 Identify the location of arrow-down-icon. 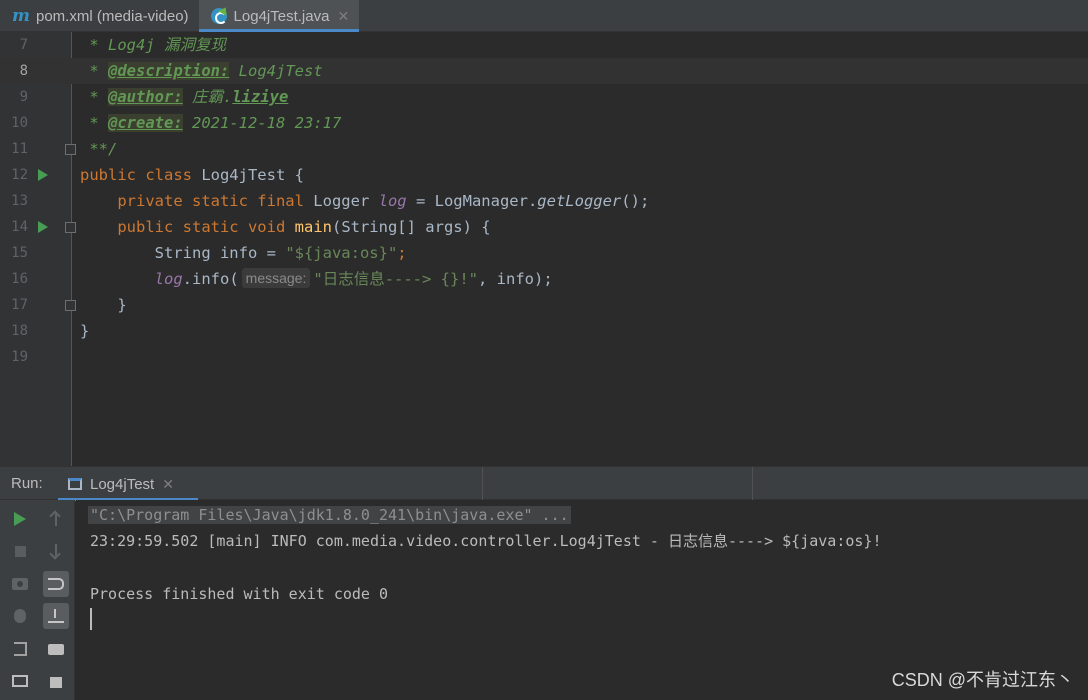
(56, 551).